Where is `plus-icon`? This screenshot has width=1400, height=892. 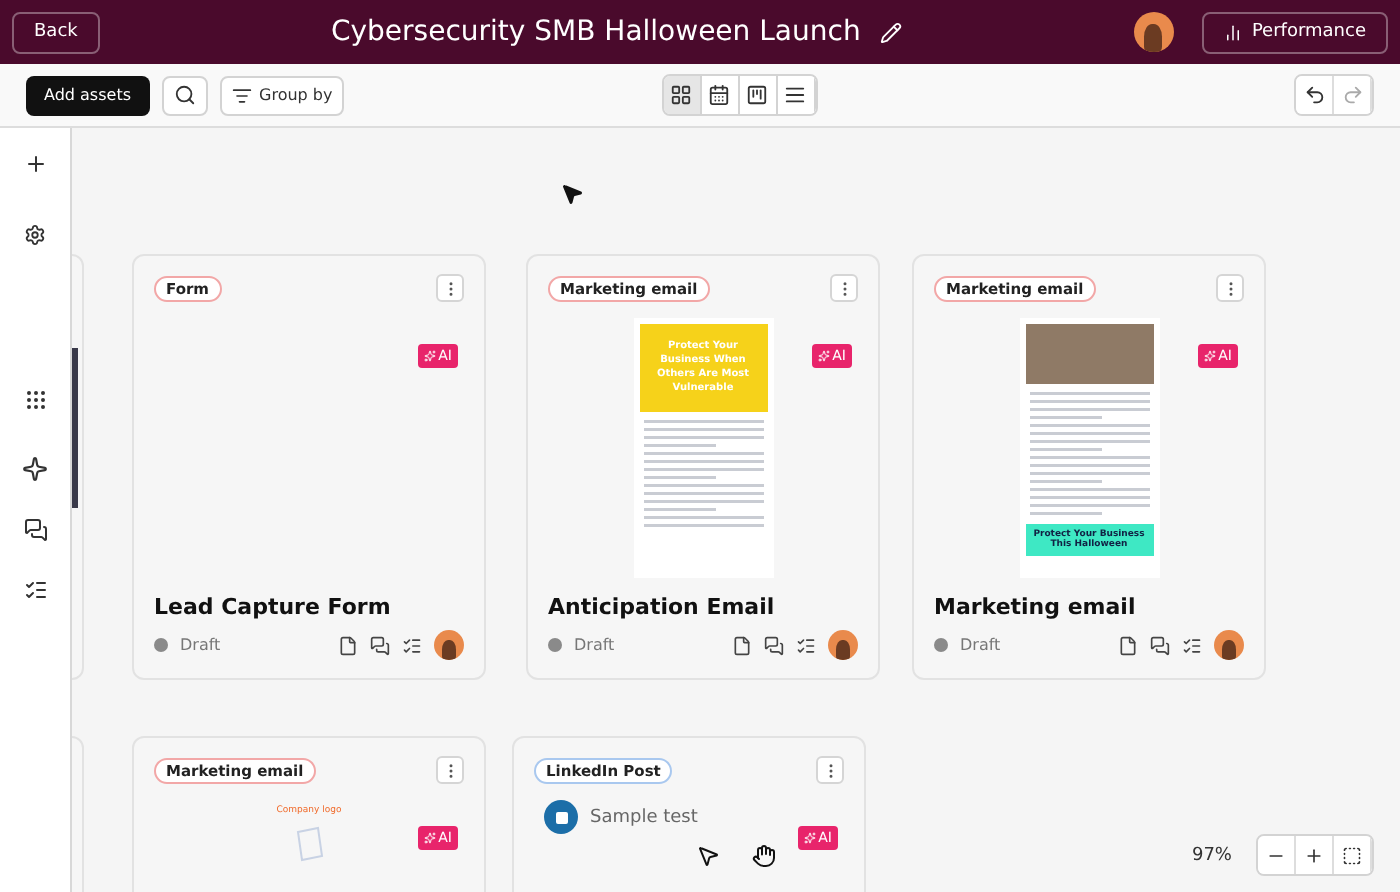
plus-icon is located at coordinates (1314, 855).